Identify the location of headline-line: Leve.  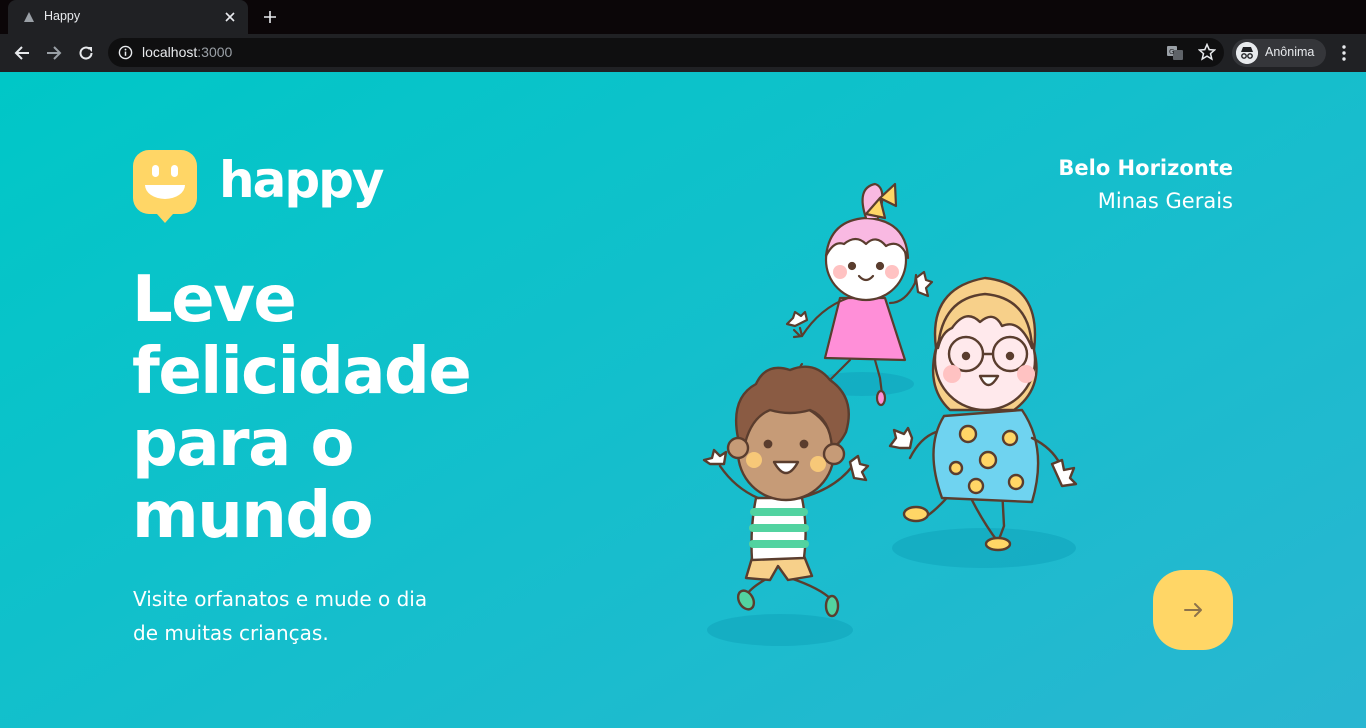
(214, 300).